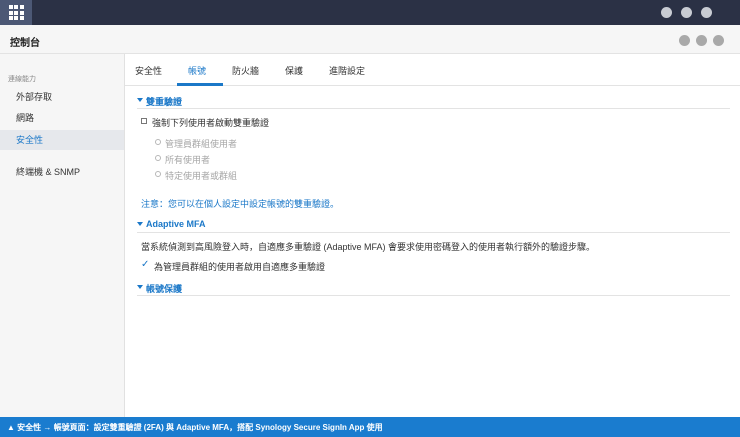  I want to click on enforce-2fa-checkbox, so click(144, 121).